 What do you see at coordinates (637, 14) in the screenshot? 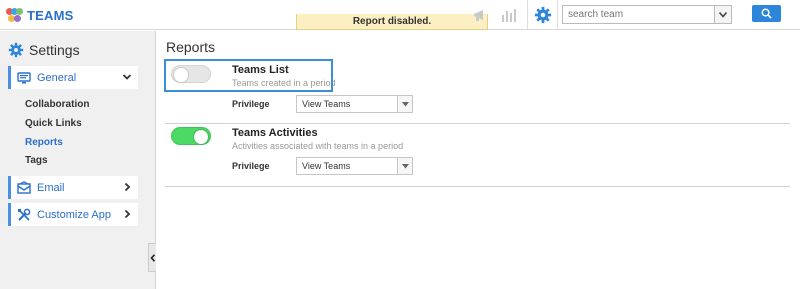
I see `search-input` at bounding box center [637, 14].